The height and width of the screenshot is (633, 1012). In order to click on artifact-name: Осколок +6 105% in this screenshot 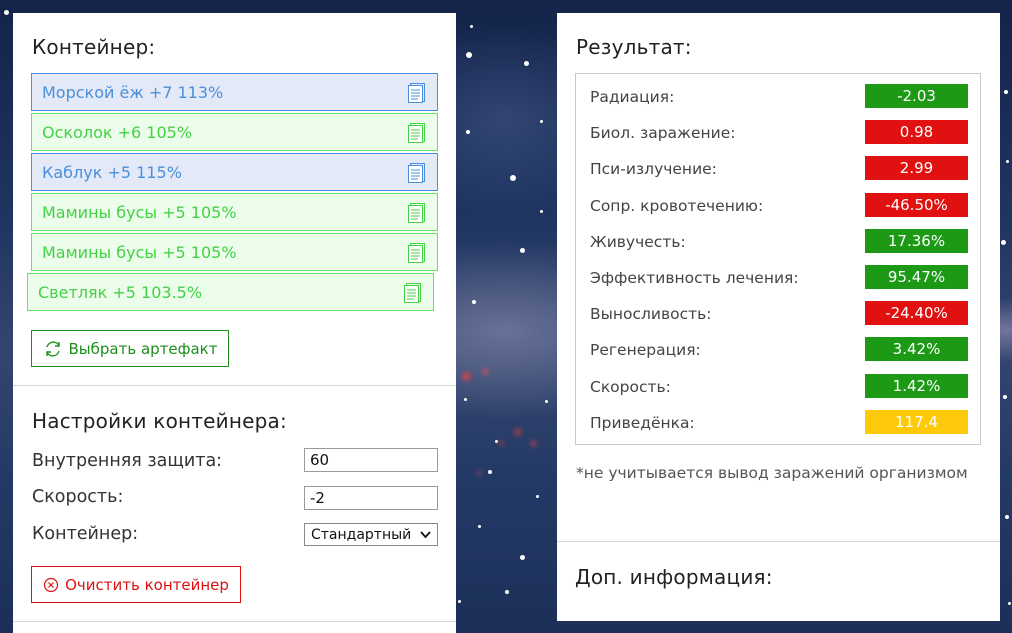, I will do `click(117, 132)`.